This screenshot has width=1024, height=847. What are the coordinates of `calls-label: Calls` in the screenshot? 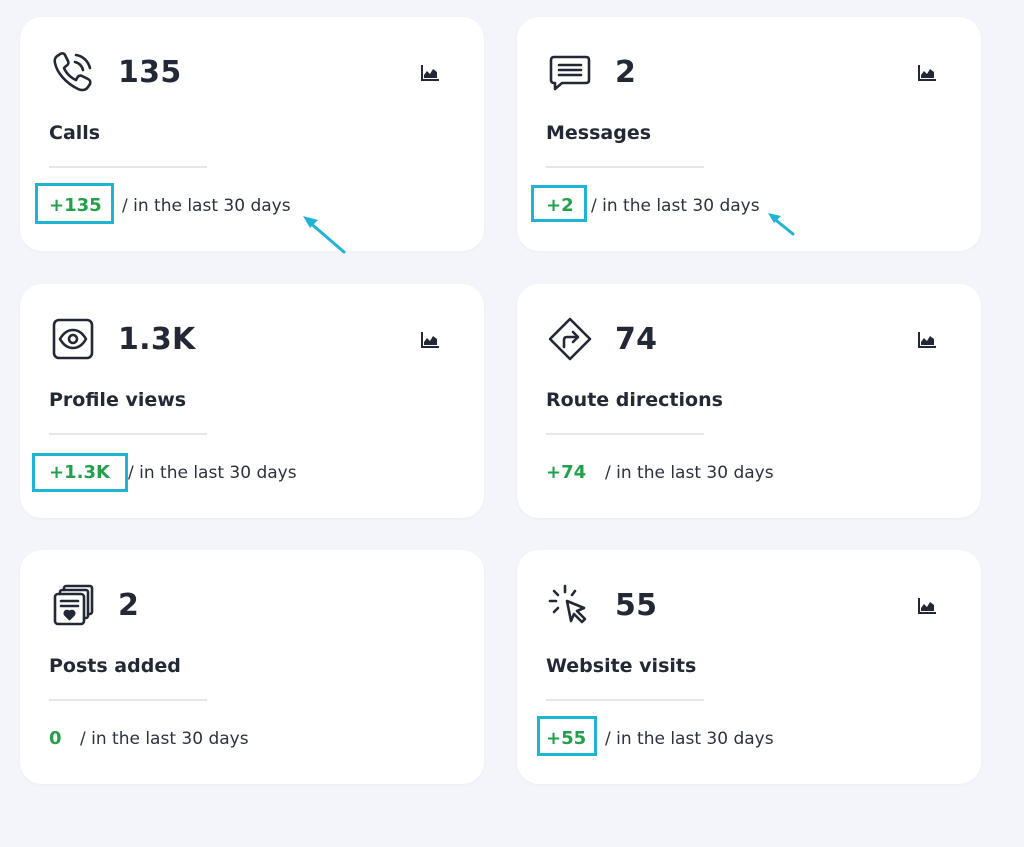 It's located at (74, 133).